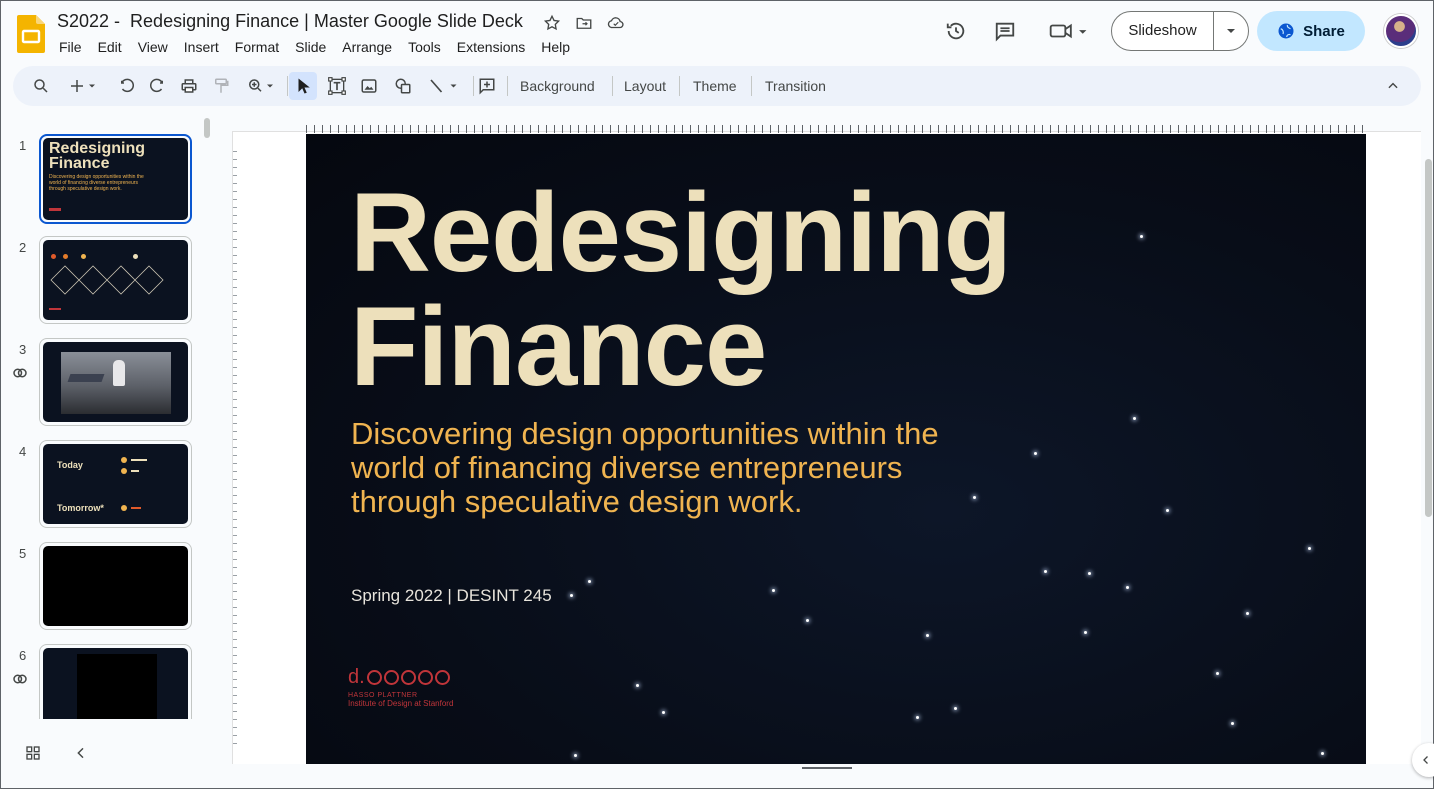  What do you see at coordinates (401, 703) in the screenshot?
I see `logo-line-2: Institute of Design at Stanford` at bounding box center [401, 703].